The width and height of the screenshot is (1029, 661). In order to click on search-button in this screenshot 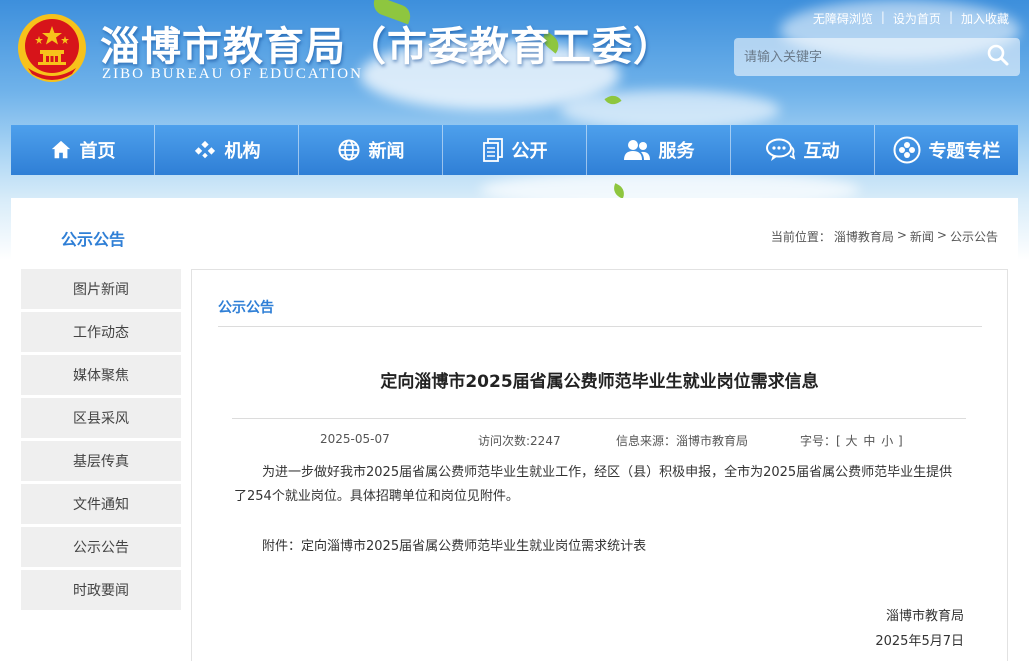, I will do `click(998, 57)`.